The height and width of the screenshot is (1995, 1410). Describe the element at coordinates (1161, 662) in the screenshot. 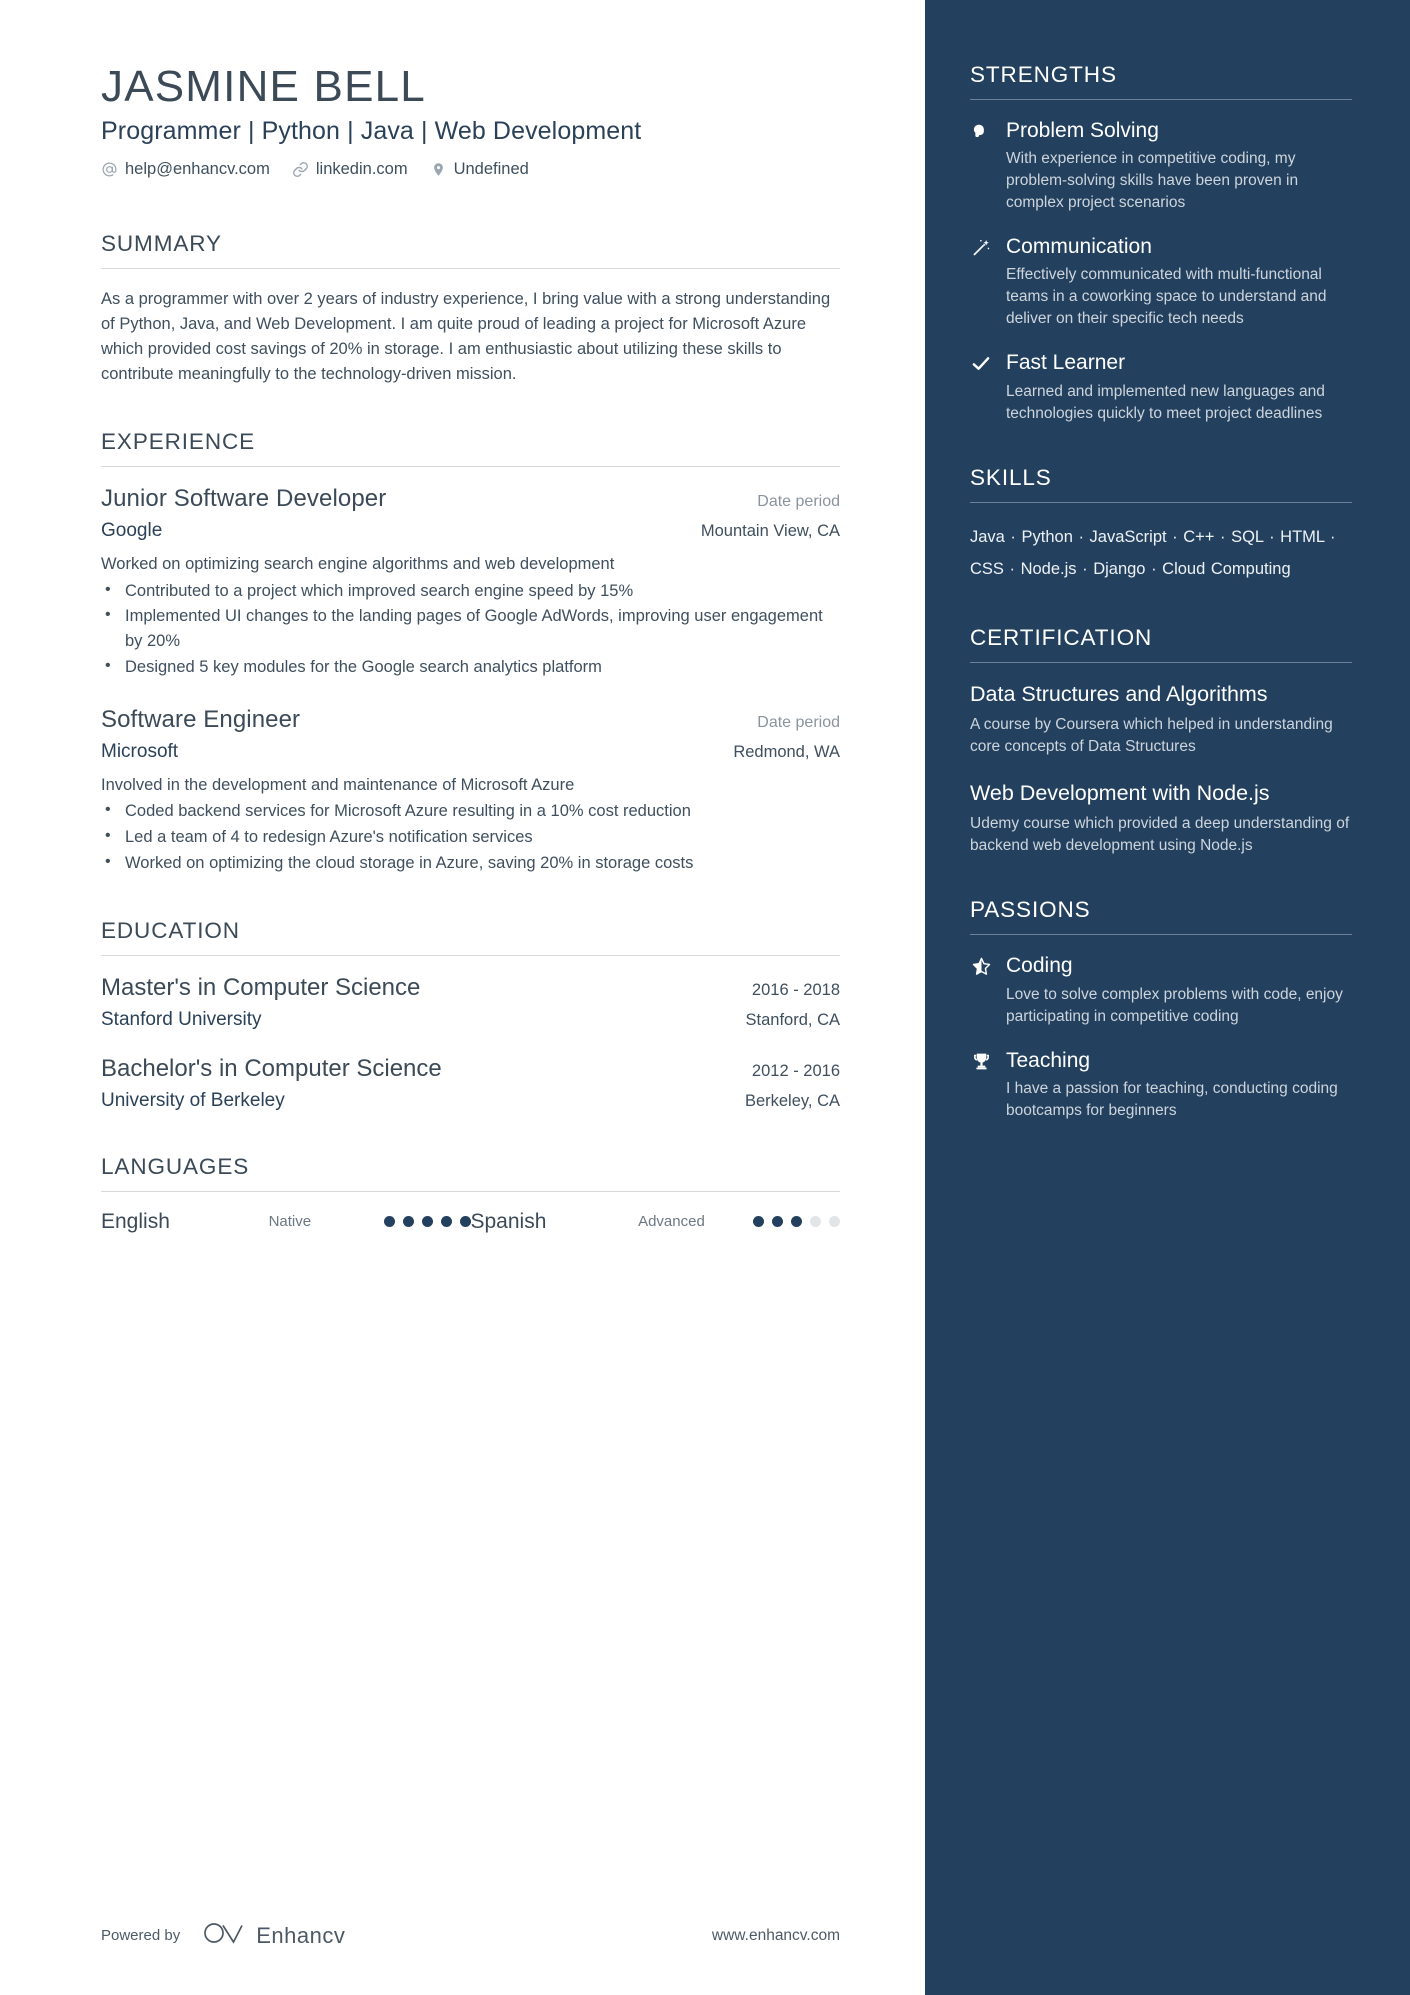

I see `certification-divider` at that location.